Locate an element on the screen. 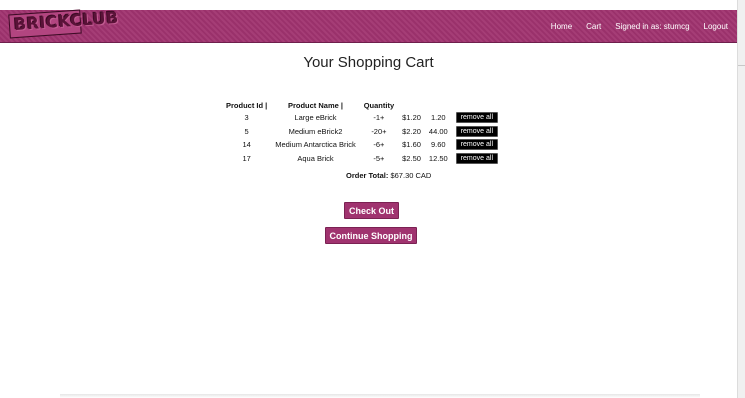 The image size is (745, 398). header-line-total is located at coordinates (438, 105).